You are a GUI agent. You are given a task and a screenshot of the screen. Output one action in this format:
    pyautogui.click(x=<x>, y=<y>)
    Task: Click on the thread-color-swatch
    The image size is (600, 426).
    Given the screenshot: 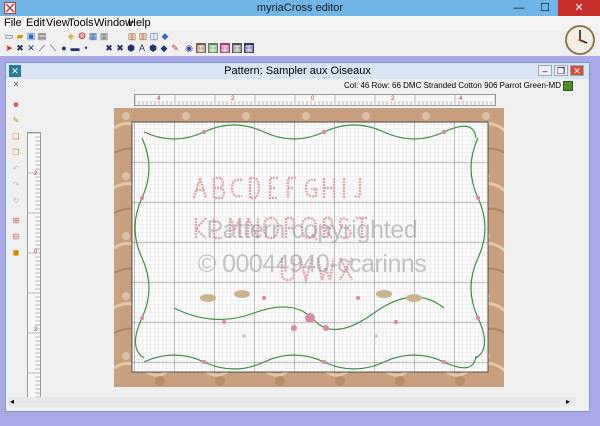 What is the action you would take?
    pyautogui.click(x=568, y=86)
    